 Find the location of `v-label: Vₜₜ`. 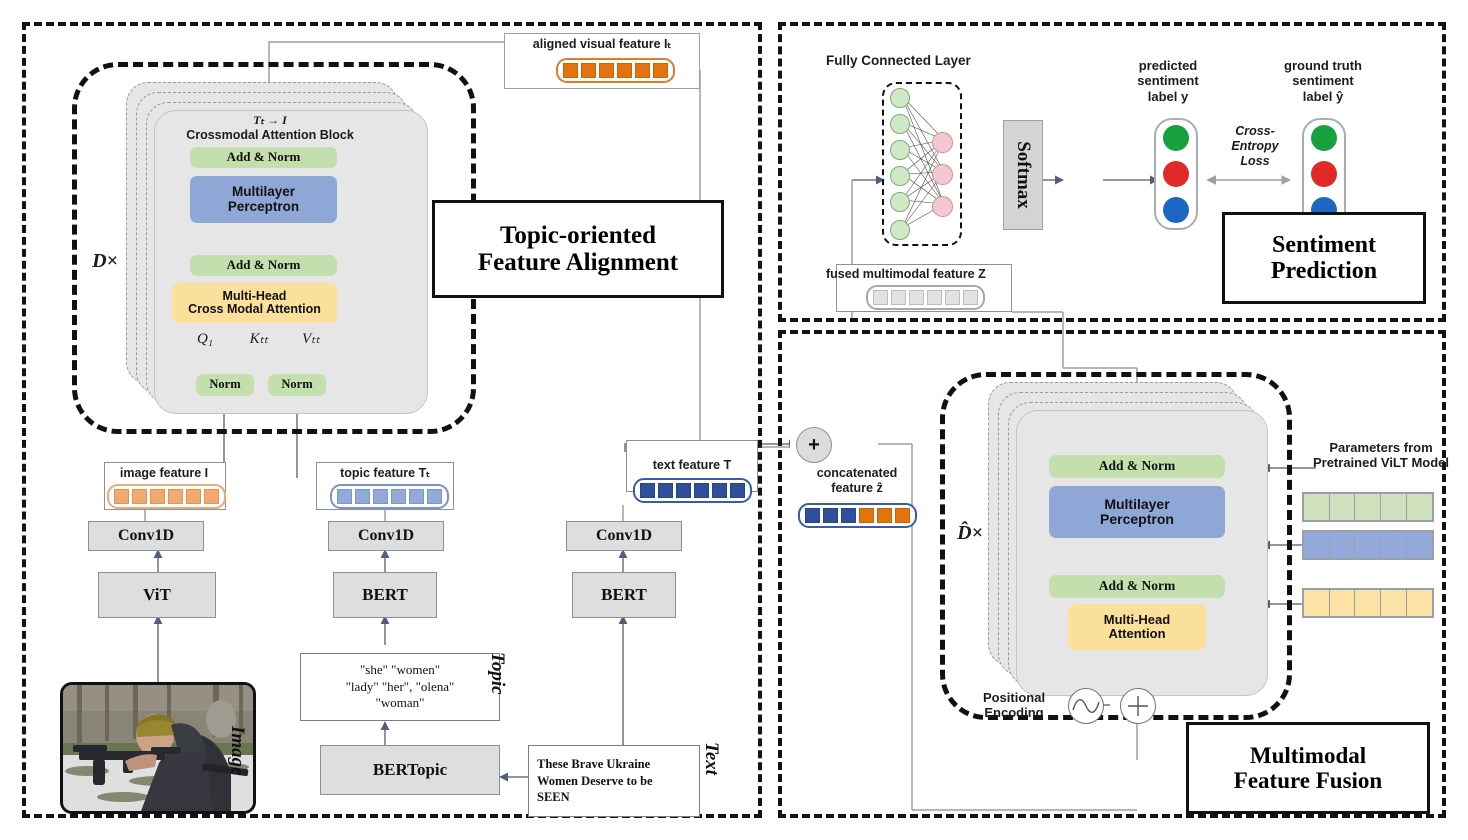

v-label: Vₜₜ is located at coordinates (310, 339).